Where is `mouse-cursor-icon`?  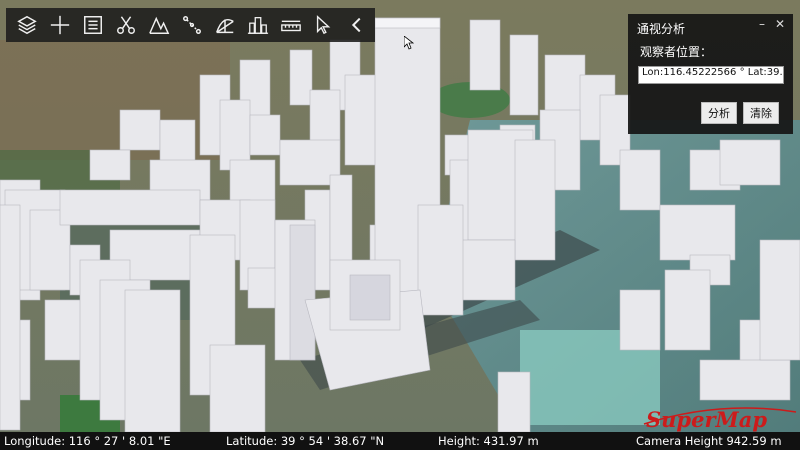 mouse-cursor-icon is located at coordinates (409, 43).